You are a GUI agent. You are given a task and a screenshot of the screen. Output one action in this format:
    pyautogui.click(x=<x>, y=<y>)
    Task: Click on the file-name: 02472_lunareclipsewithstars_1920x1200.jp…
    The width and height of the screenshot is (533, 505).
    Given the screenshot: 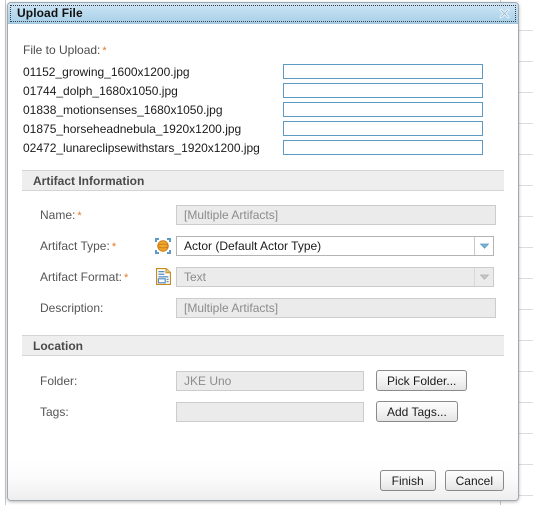 What is the action you would take?
    pyautogui.click(x=141, y=147)
    